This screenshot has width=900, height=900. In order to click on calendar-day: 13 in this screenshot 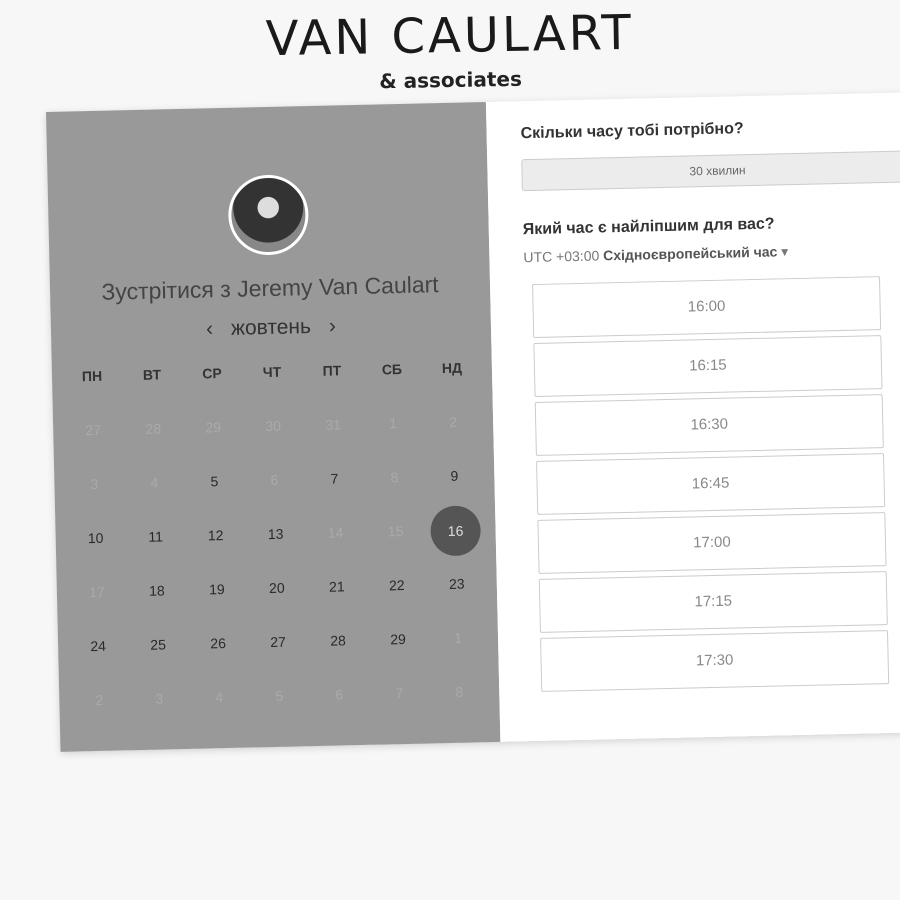, I will do `click(275, 552)`.